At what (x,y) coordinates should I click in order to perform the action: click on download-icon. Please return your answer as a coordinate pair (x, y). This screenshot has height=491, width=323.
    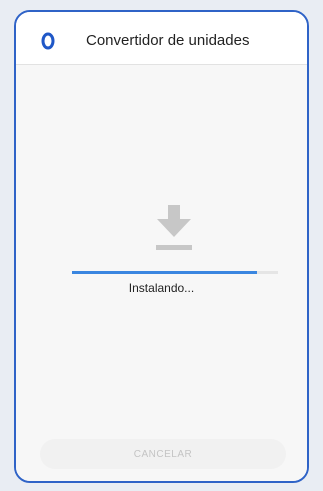
    Looking at the image, I should click on (174, 227).